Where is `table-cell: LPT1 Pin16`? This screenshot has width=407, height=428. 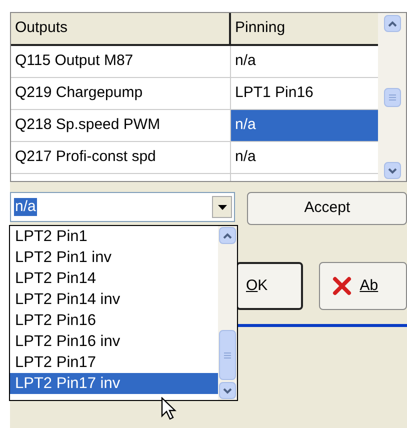 table-cell: LPT1 Pin16 is located at coordinates (304, 93).